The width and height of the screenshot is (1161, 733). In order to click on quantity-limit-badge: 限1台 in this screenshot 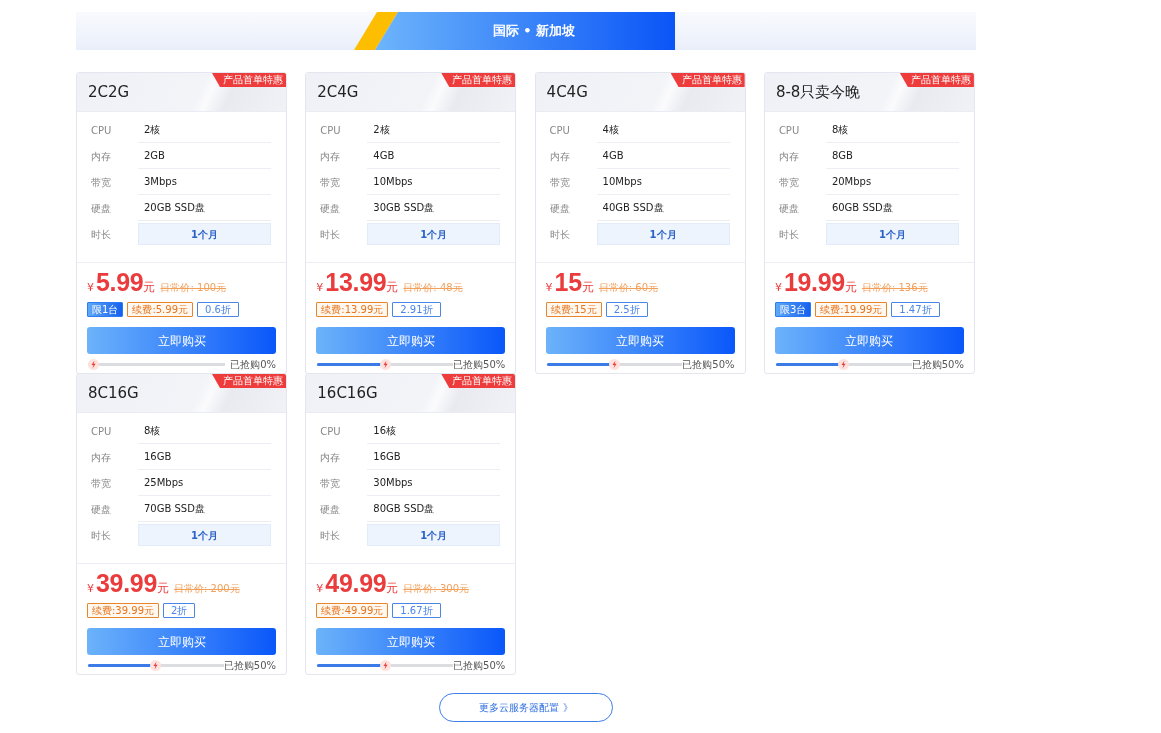, I will do `click(105, 309)`.